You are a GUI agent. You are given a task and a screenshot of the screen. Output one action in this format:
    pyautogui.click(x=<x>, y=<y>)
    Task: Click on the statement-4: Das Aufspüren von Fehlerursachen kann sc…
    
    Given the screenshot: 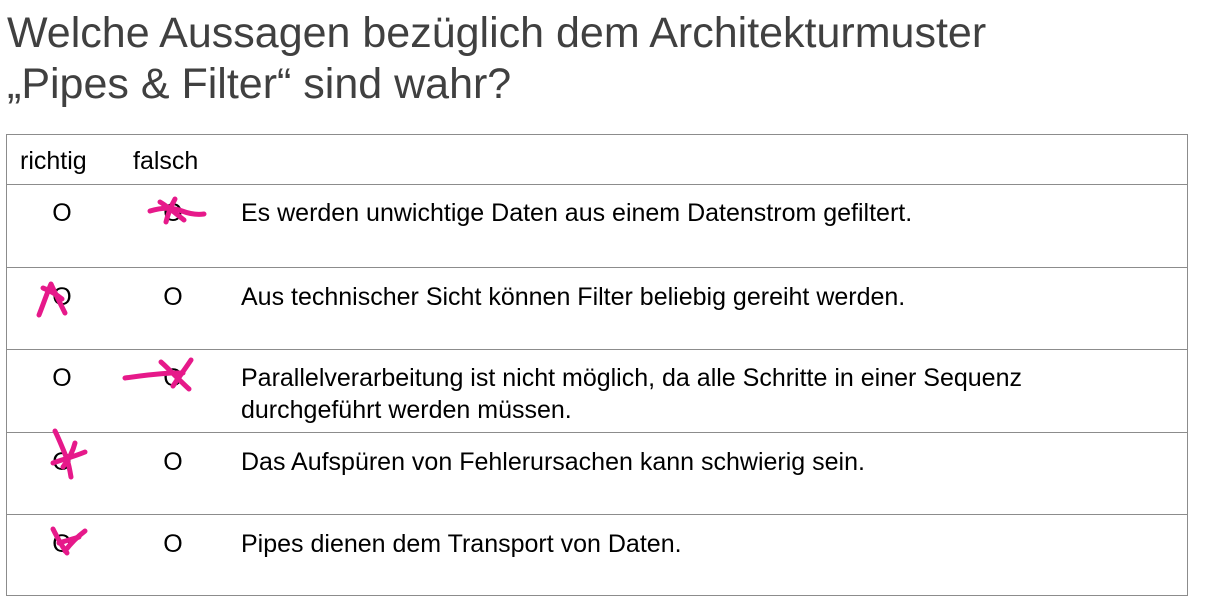 What is the action you would take?
    pyautogui.click(x=553, y=462)
    